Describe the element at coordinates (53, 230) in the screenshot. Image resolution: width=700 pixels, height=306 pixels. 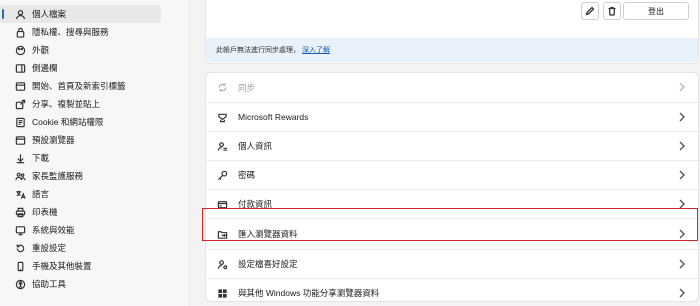
I see `sidebar-item-label: 系統與效能` at that location.